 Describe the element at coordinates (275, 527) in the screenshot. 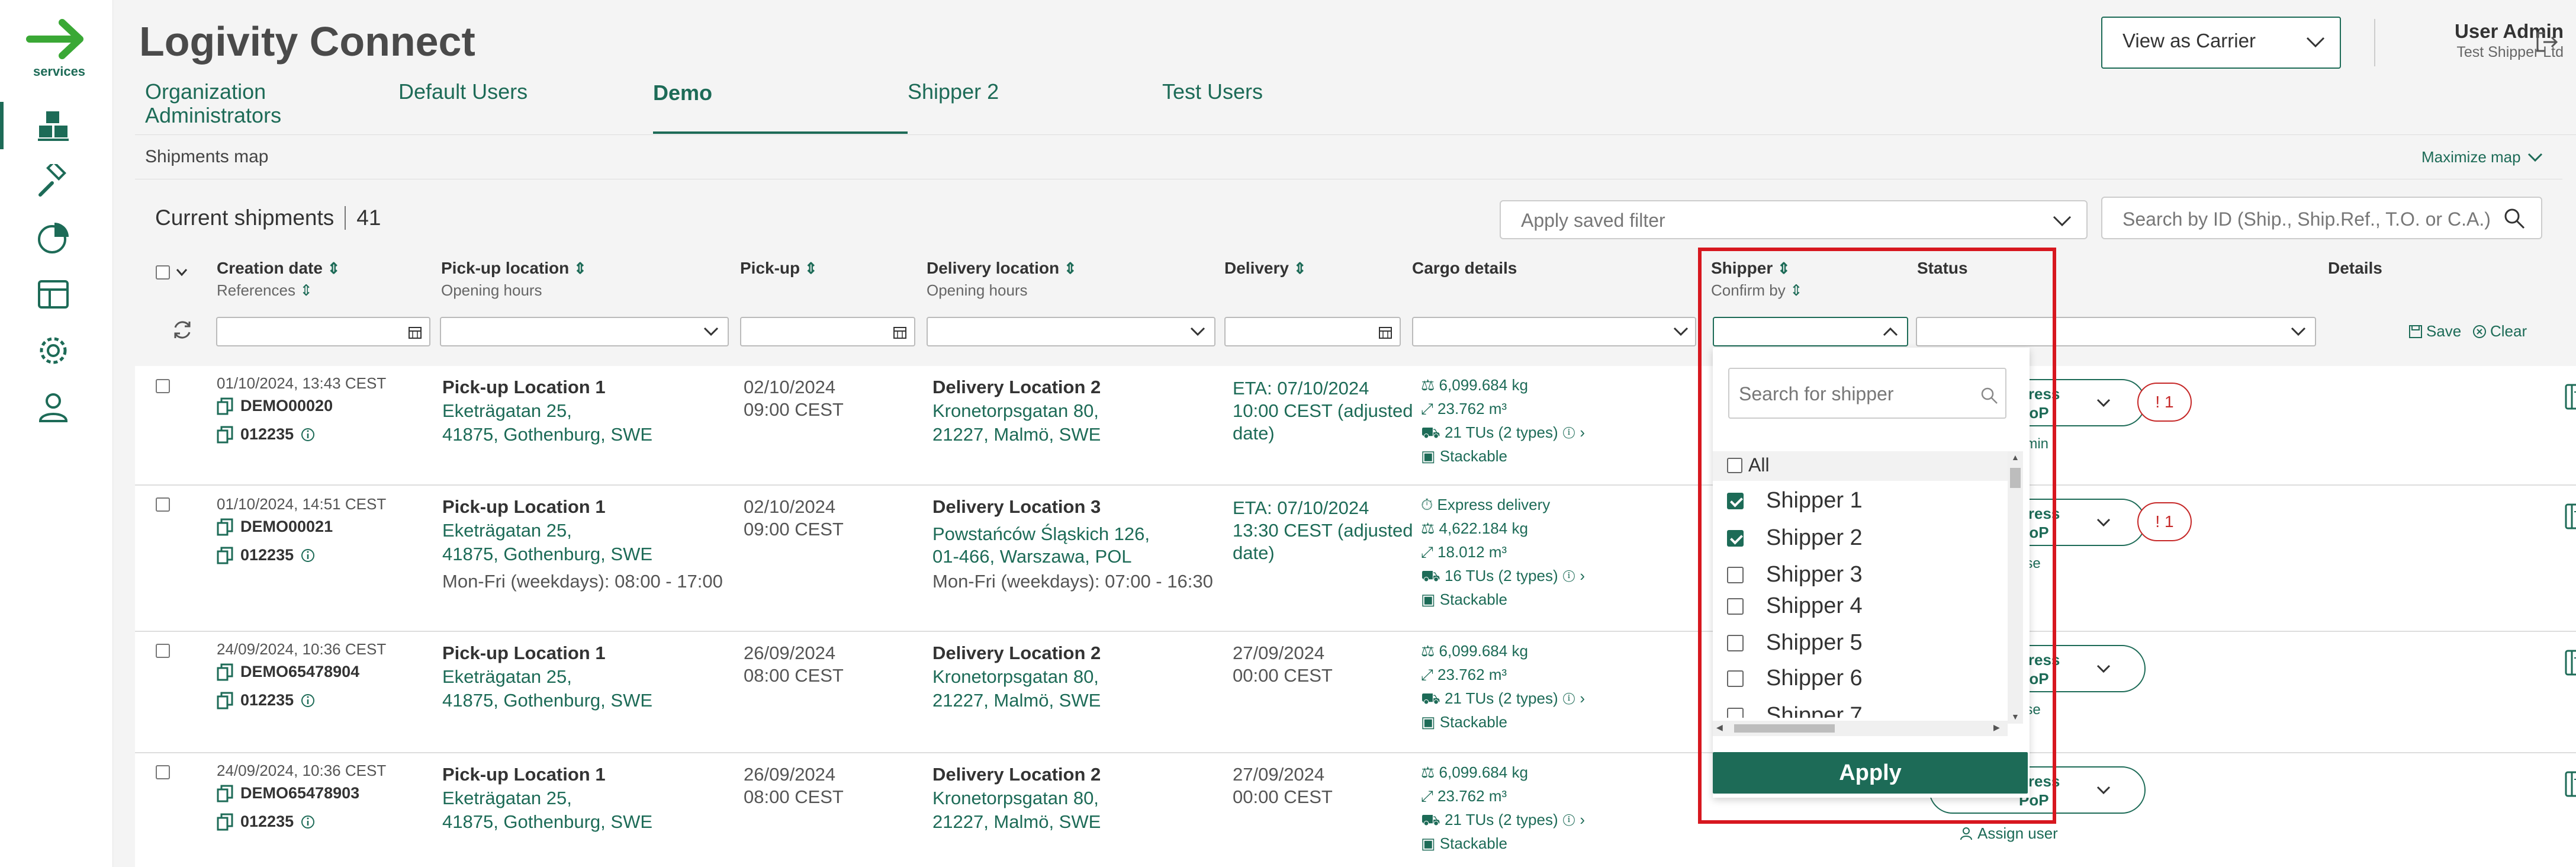

I see `reference-main: DEMO00021` at that location.